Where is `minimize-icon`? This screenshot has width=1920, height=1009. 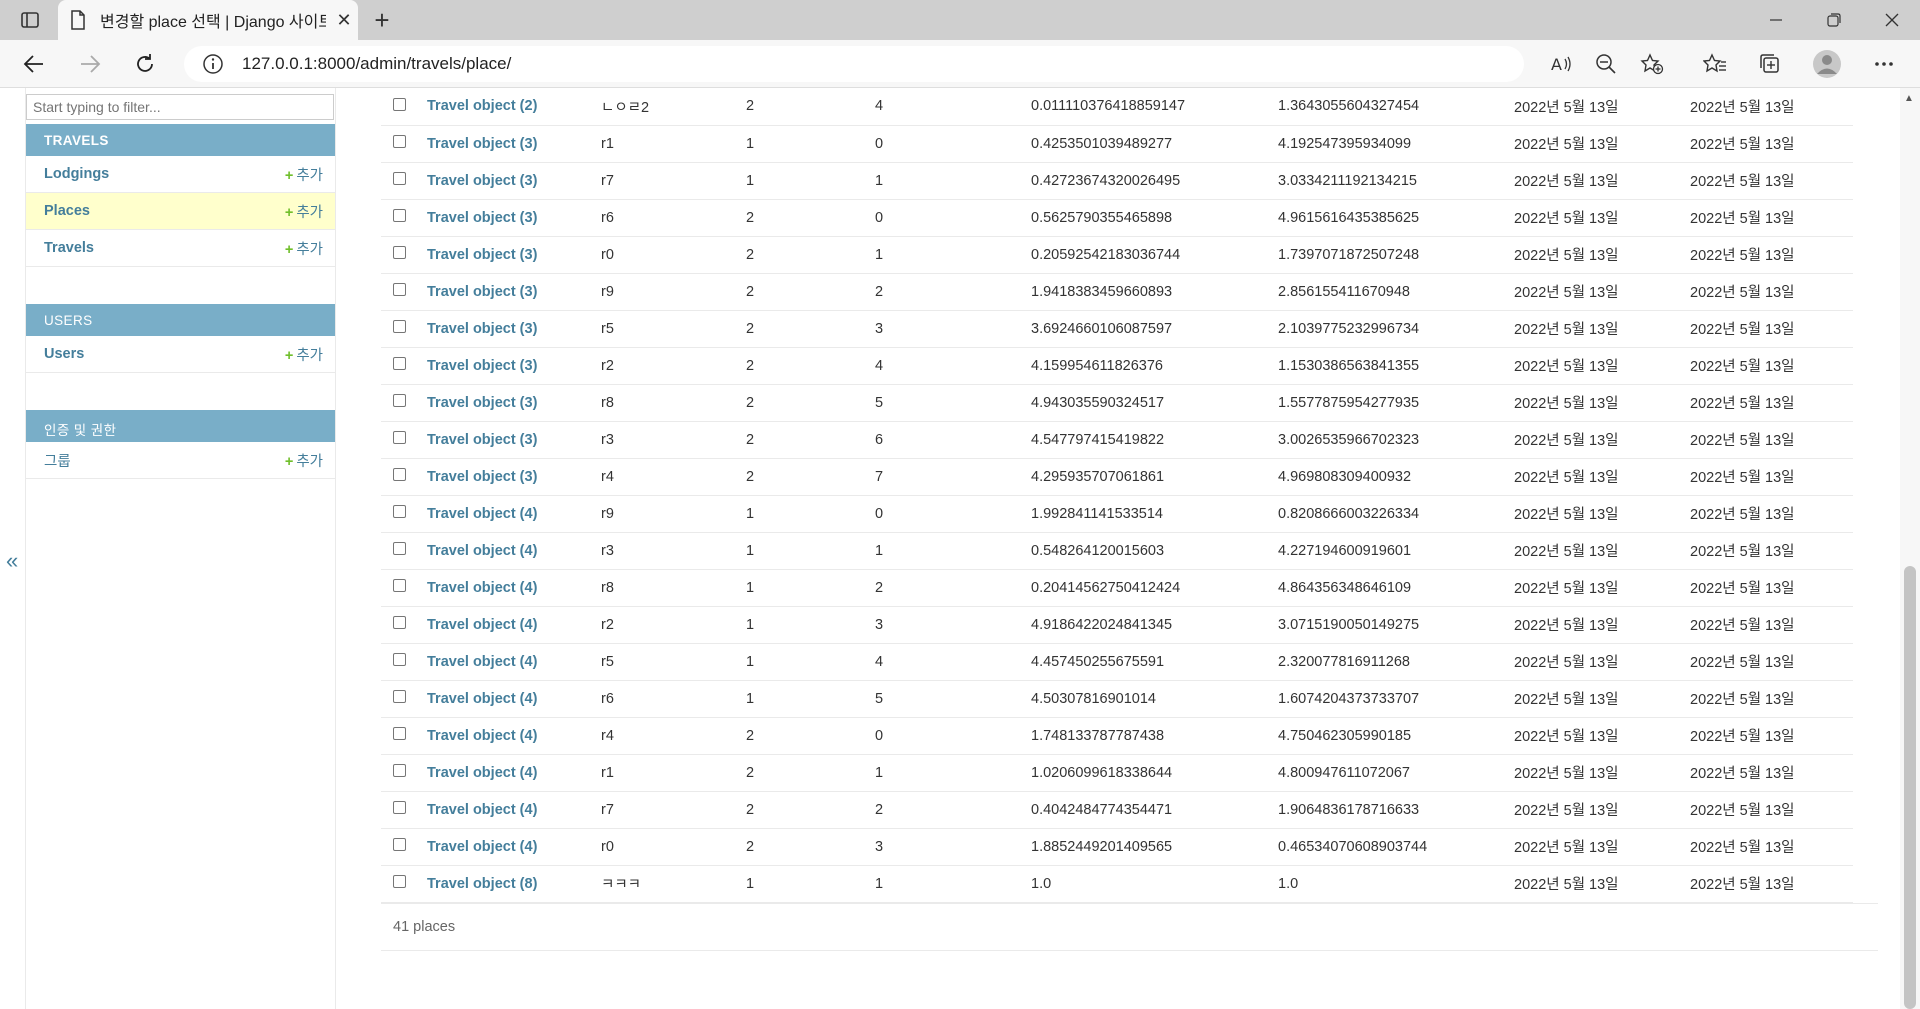
minimize-icon is located at coordinates (1776, 20).